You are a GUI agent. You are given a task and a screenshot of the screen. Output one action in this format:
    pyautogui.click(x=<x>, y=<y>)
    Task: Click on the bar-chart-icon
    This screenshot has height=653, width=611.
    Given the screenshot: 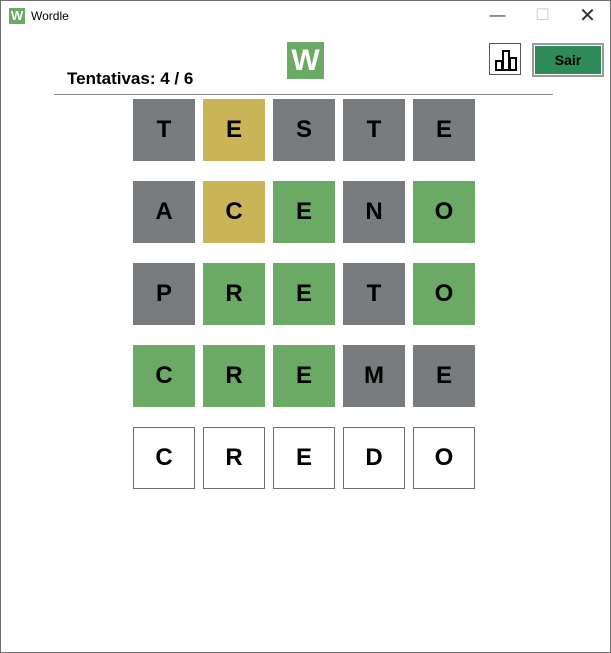 What is the action you would take?
    pyautogui.click(x=506, y=60)
    